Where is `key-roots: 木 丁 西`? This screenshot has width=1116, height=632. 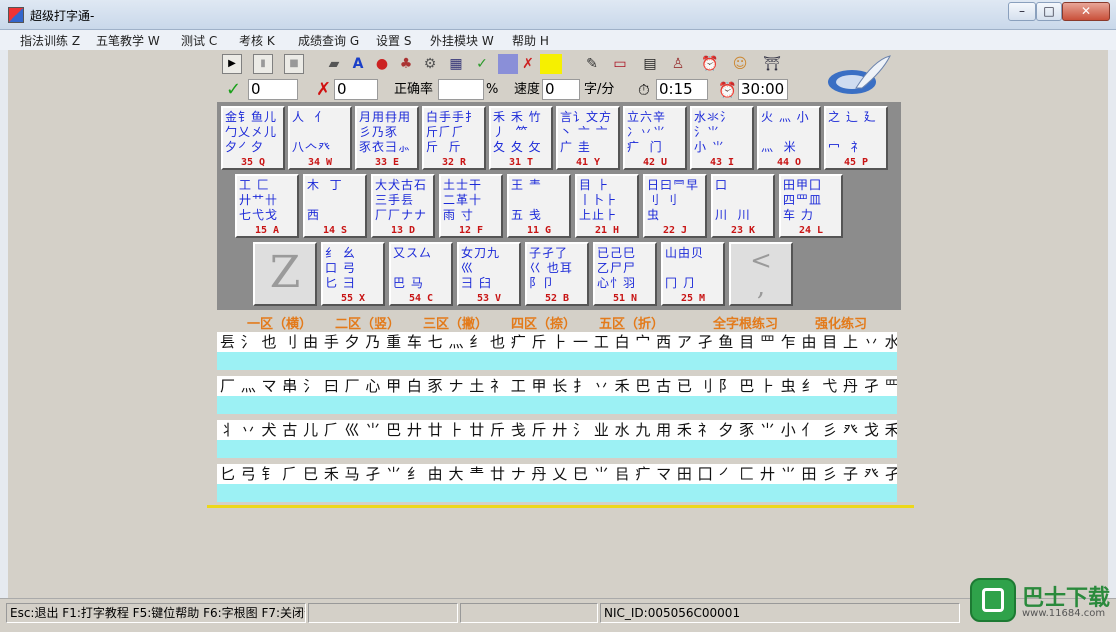 key-roots: 木 丁 西 is located at coordinates (325, 200).